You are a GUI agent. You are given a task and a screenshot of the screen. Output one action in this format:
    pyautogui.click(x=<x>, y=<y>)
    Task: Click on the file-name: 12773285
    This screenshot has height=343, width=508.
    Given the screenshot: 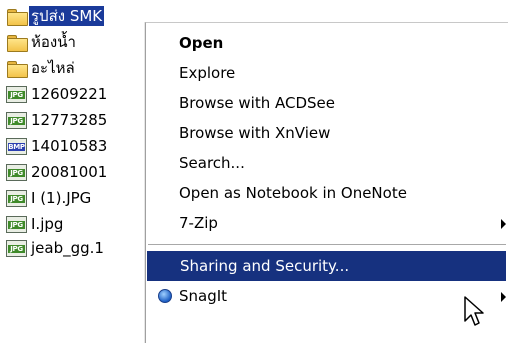 What is the action you would take?
    pyautogui.click(x=69, y=120)
    